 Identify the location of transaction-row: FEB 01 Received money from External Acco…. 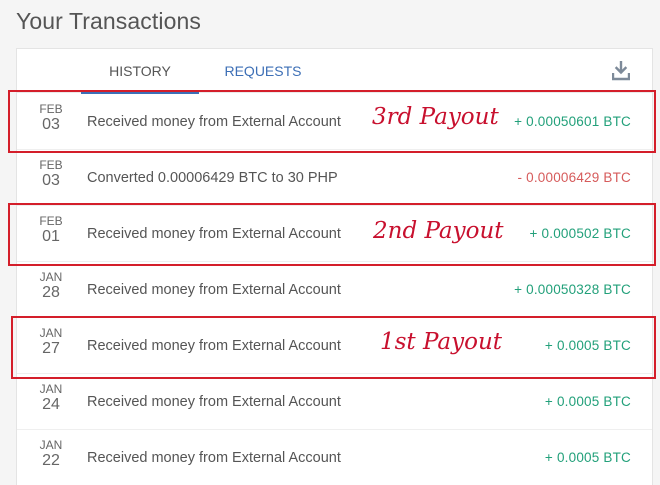
(334, 234).